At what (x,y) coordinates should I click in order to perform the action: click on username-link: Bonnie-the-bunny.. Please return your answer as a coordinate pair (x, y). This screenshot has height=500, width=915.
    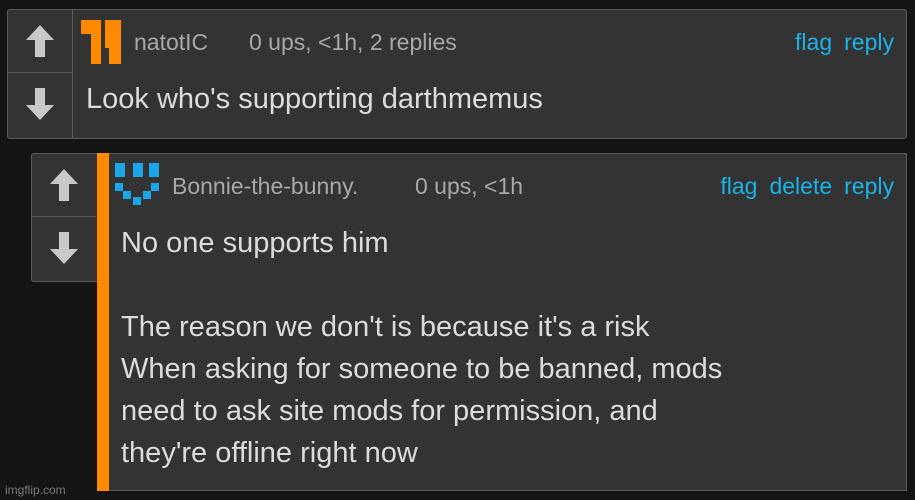
    Looking at the image, I should click on (265, 186).